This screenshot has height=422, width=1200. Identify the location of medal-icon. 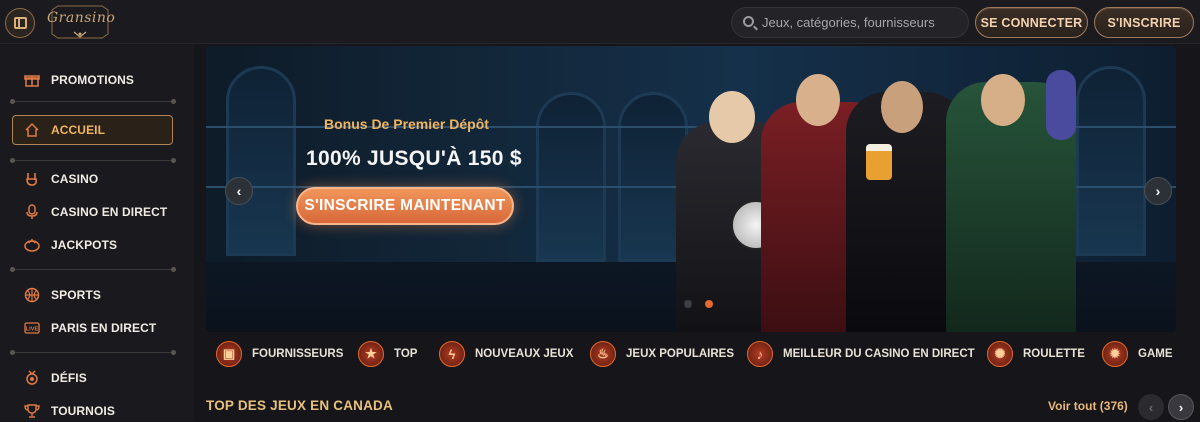
(32, 378).